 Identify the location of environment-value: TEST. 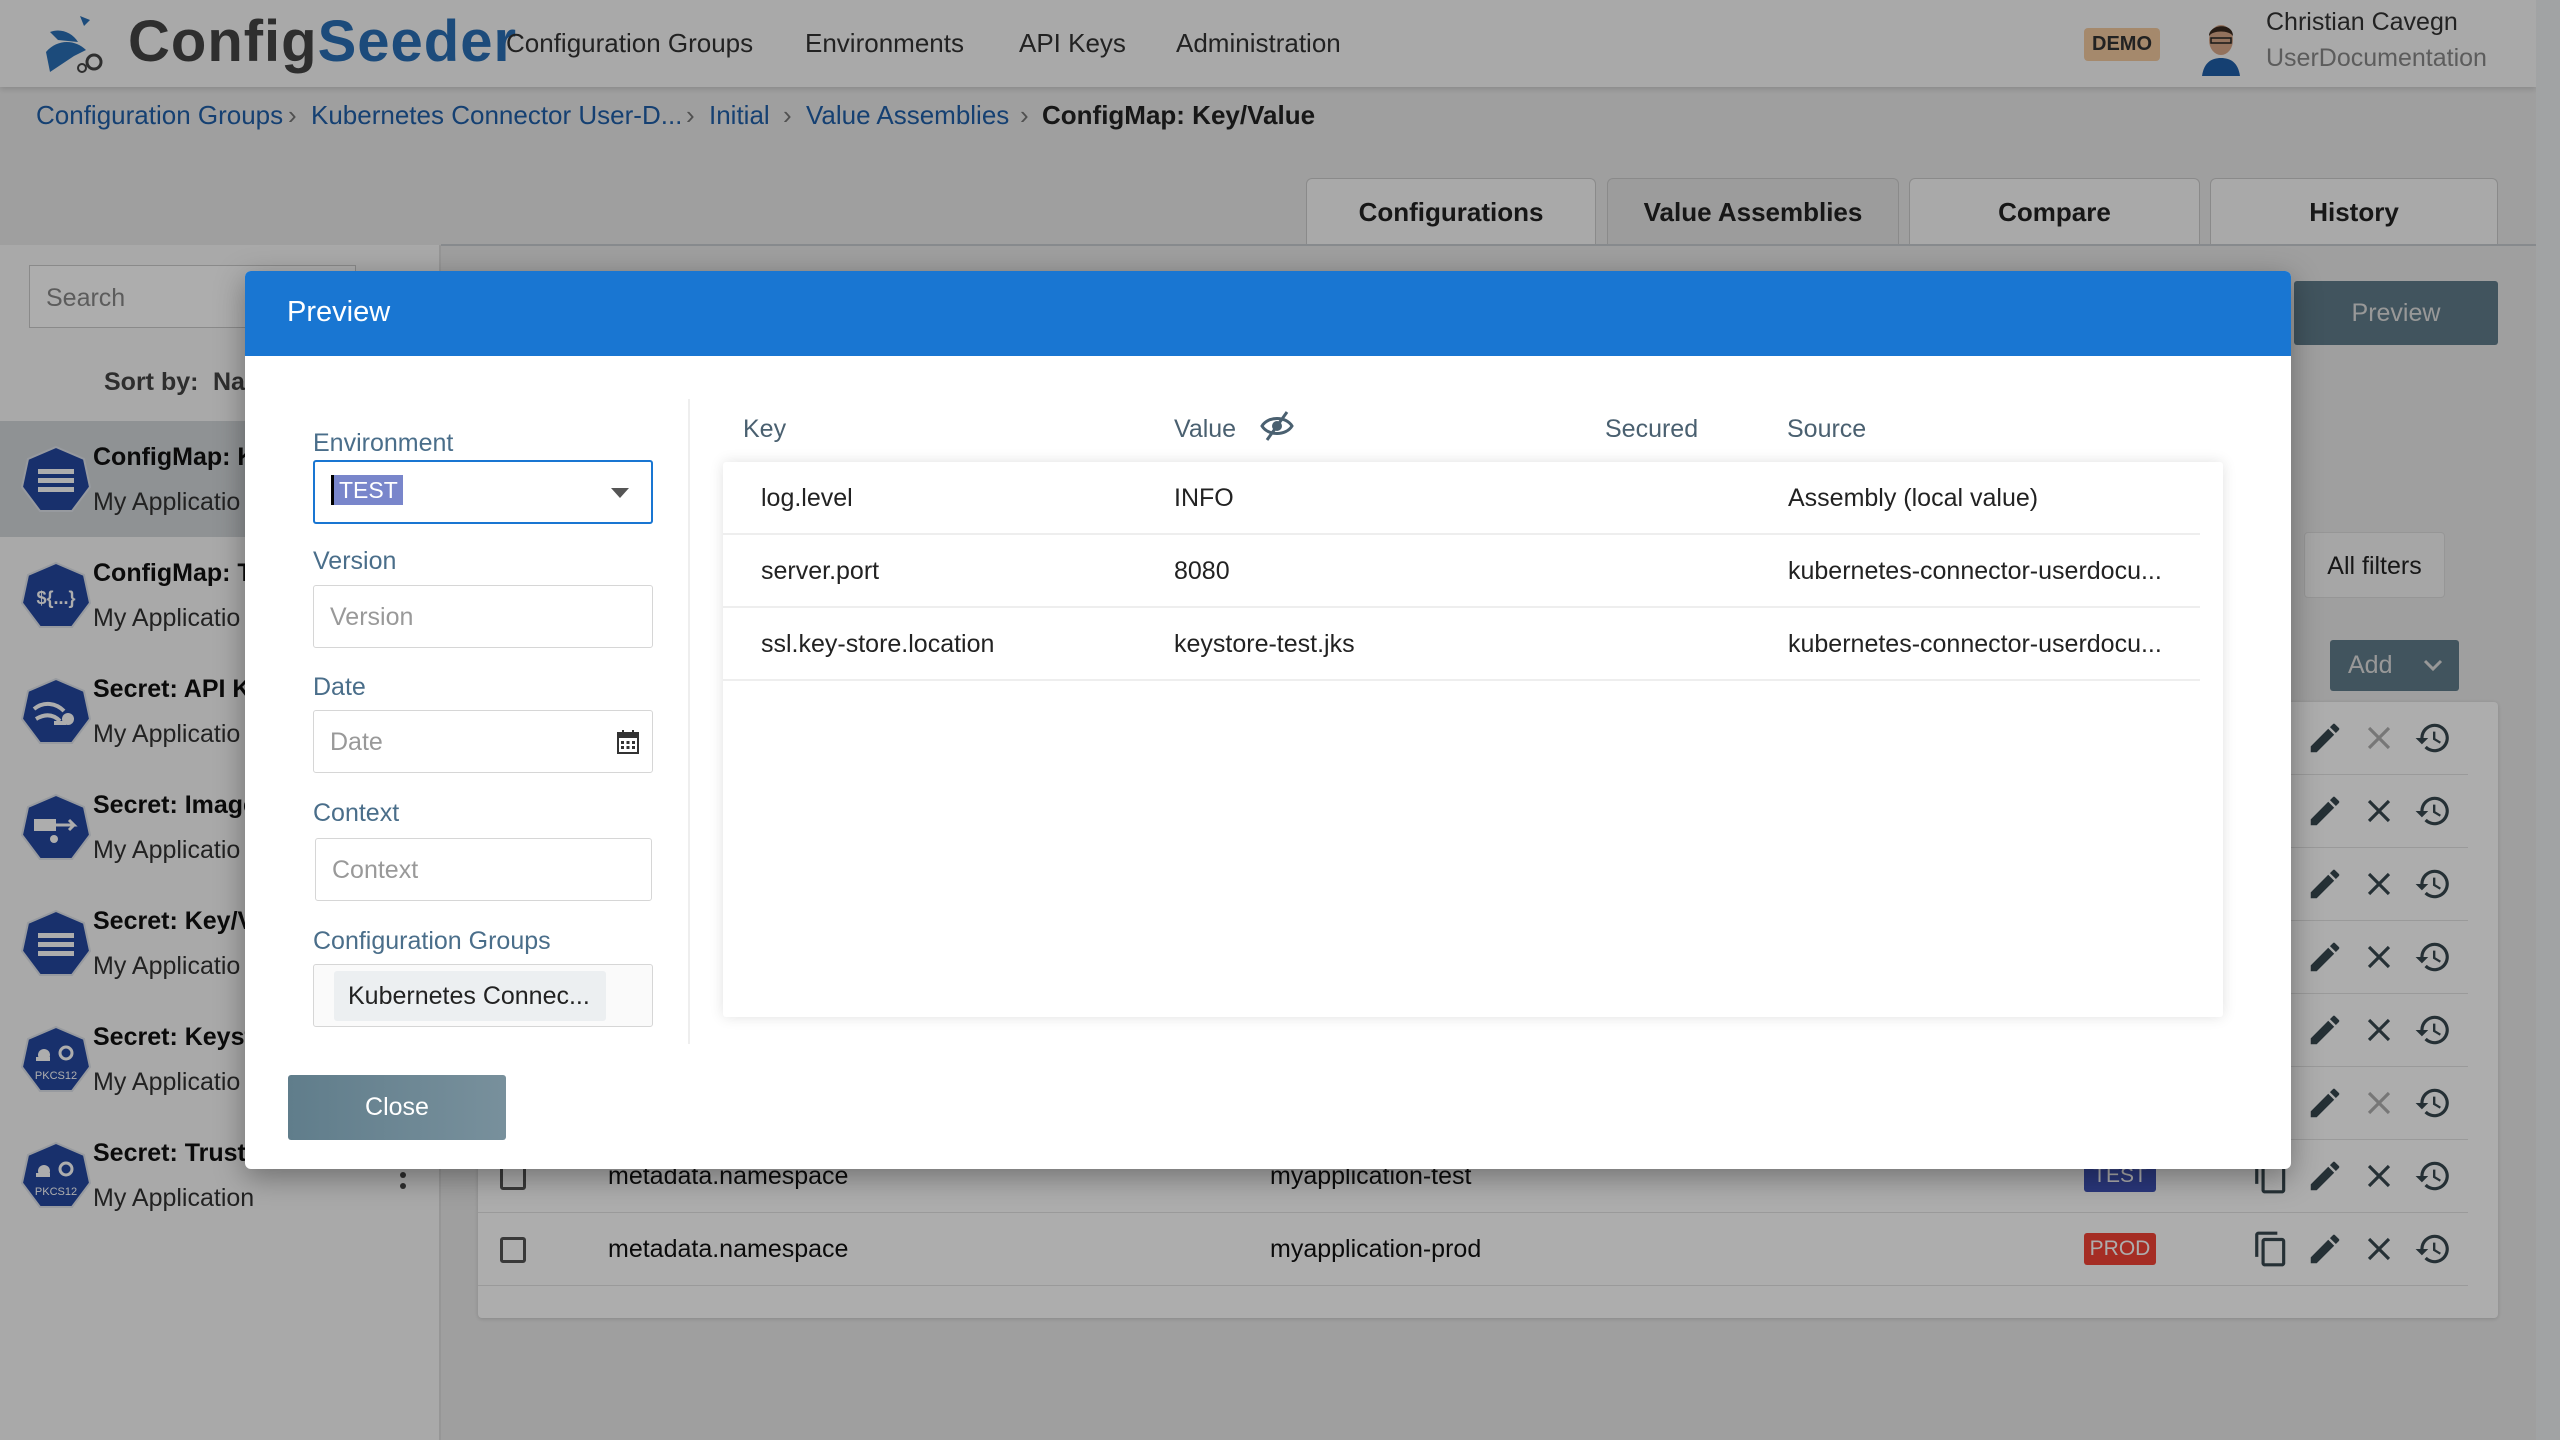
(367, 490).